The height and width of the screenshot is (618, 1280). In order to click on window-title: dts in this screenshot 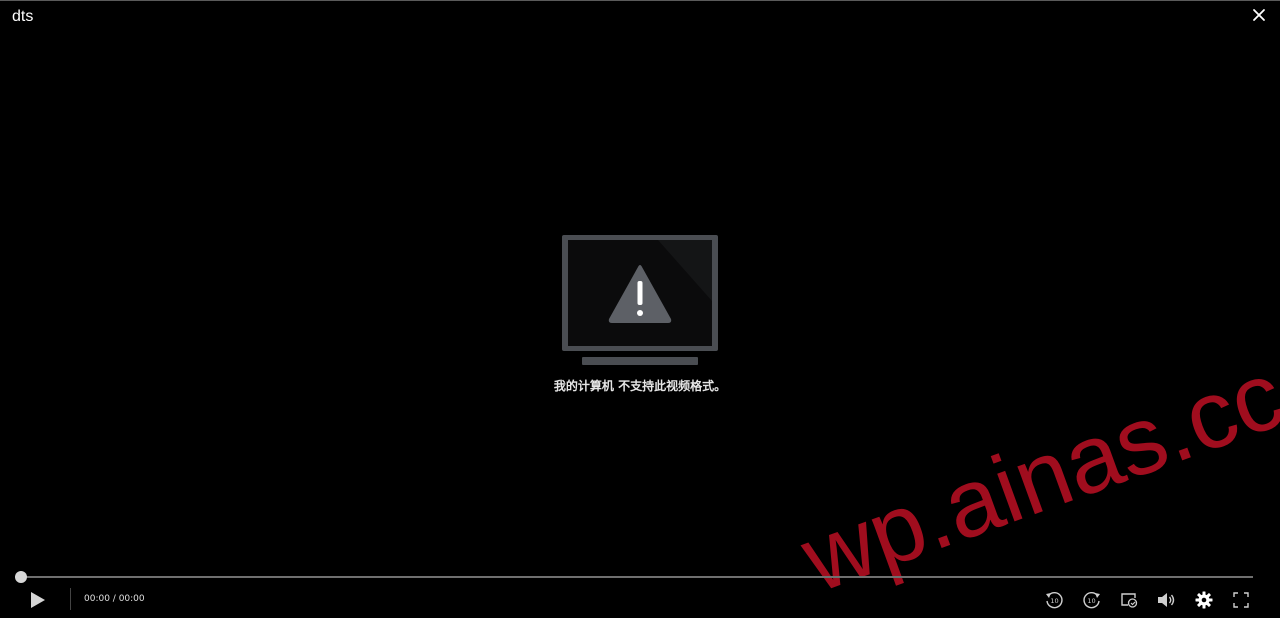, I will do `click(23, 16)`.